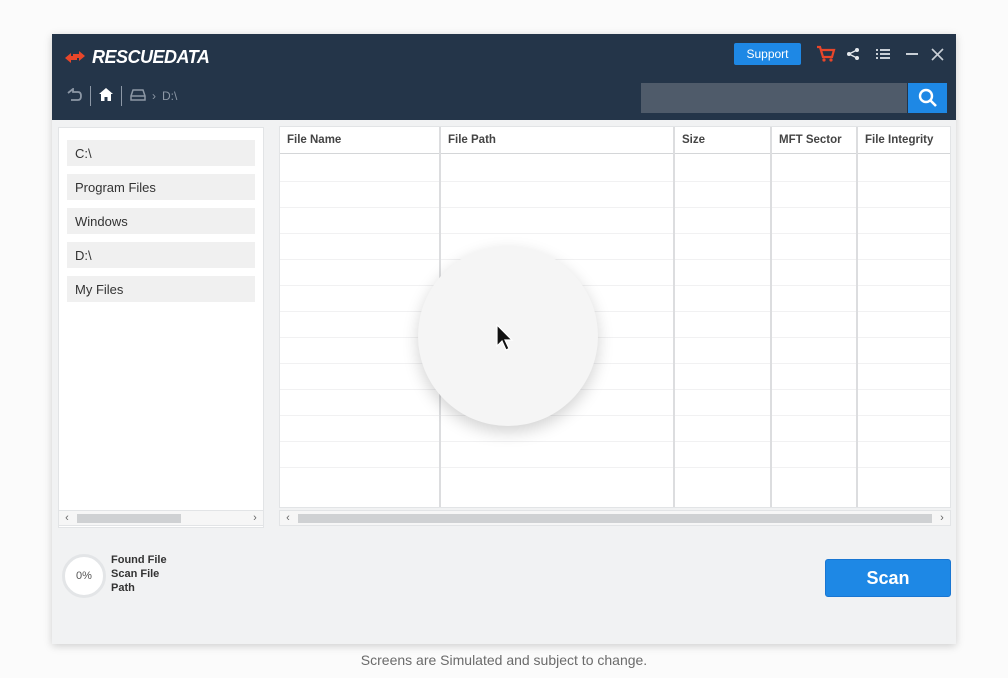 The image size is (1008, 678). I want to click on minimize-icon, so click(912, 54).